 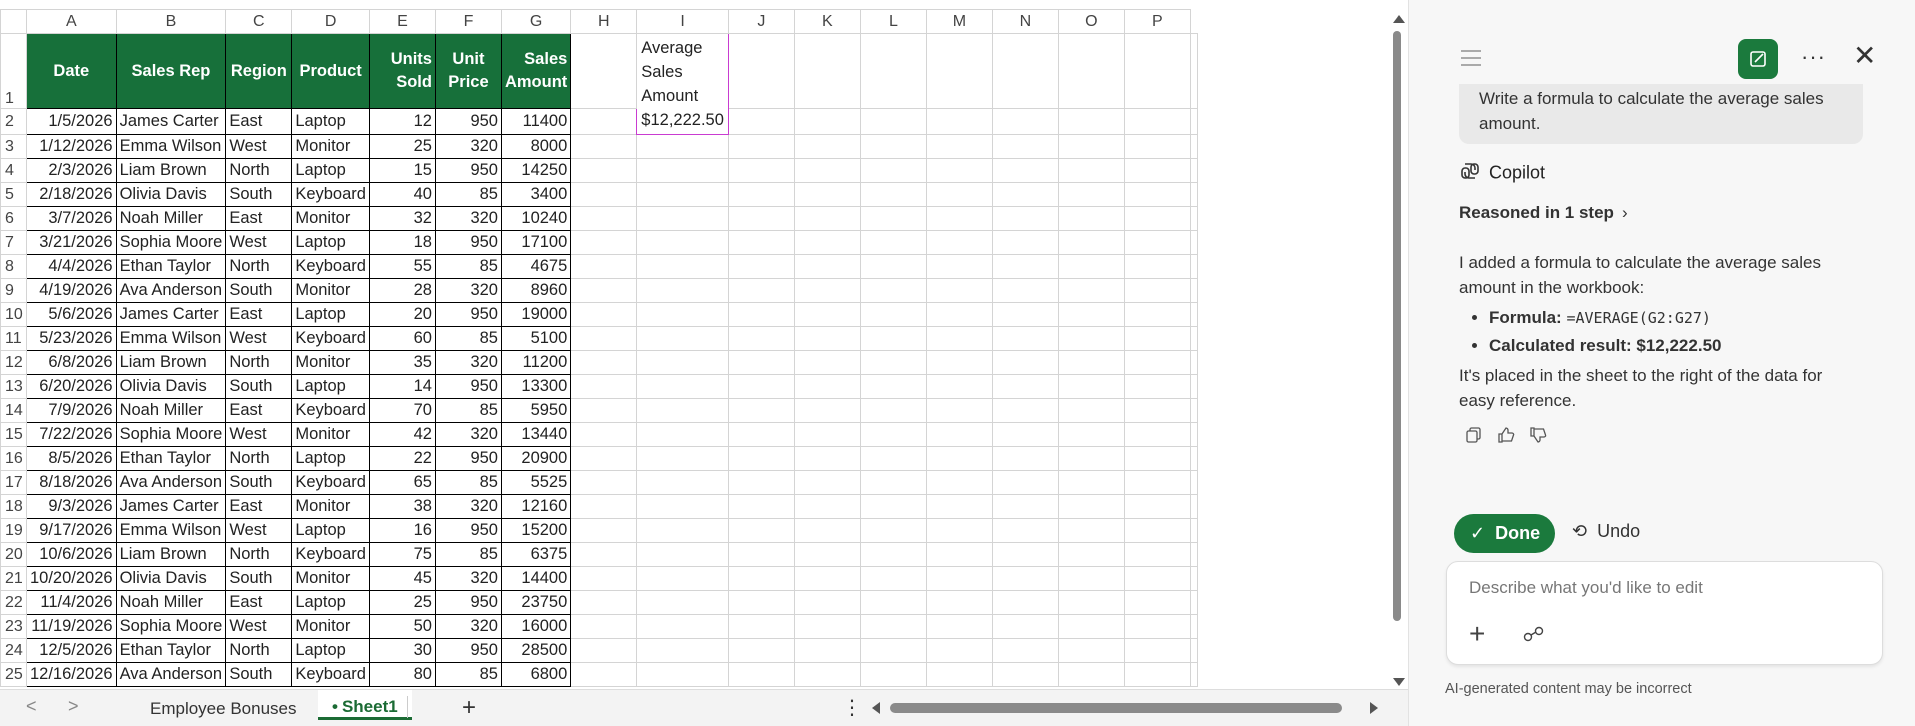 What do you see at coordinates (1399, 682) in the screenshot?
I see `scroll-down-icon` at bounding box center [1399, 682].